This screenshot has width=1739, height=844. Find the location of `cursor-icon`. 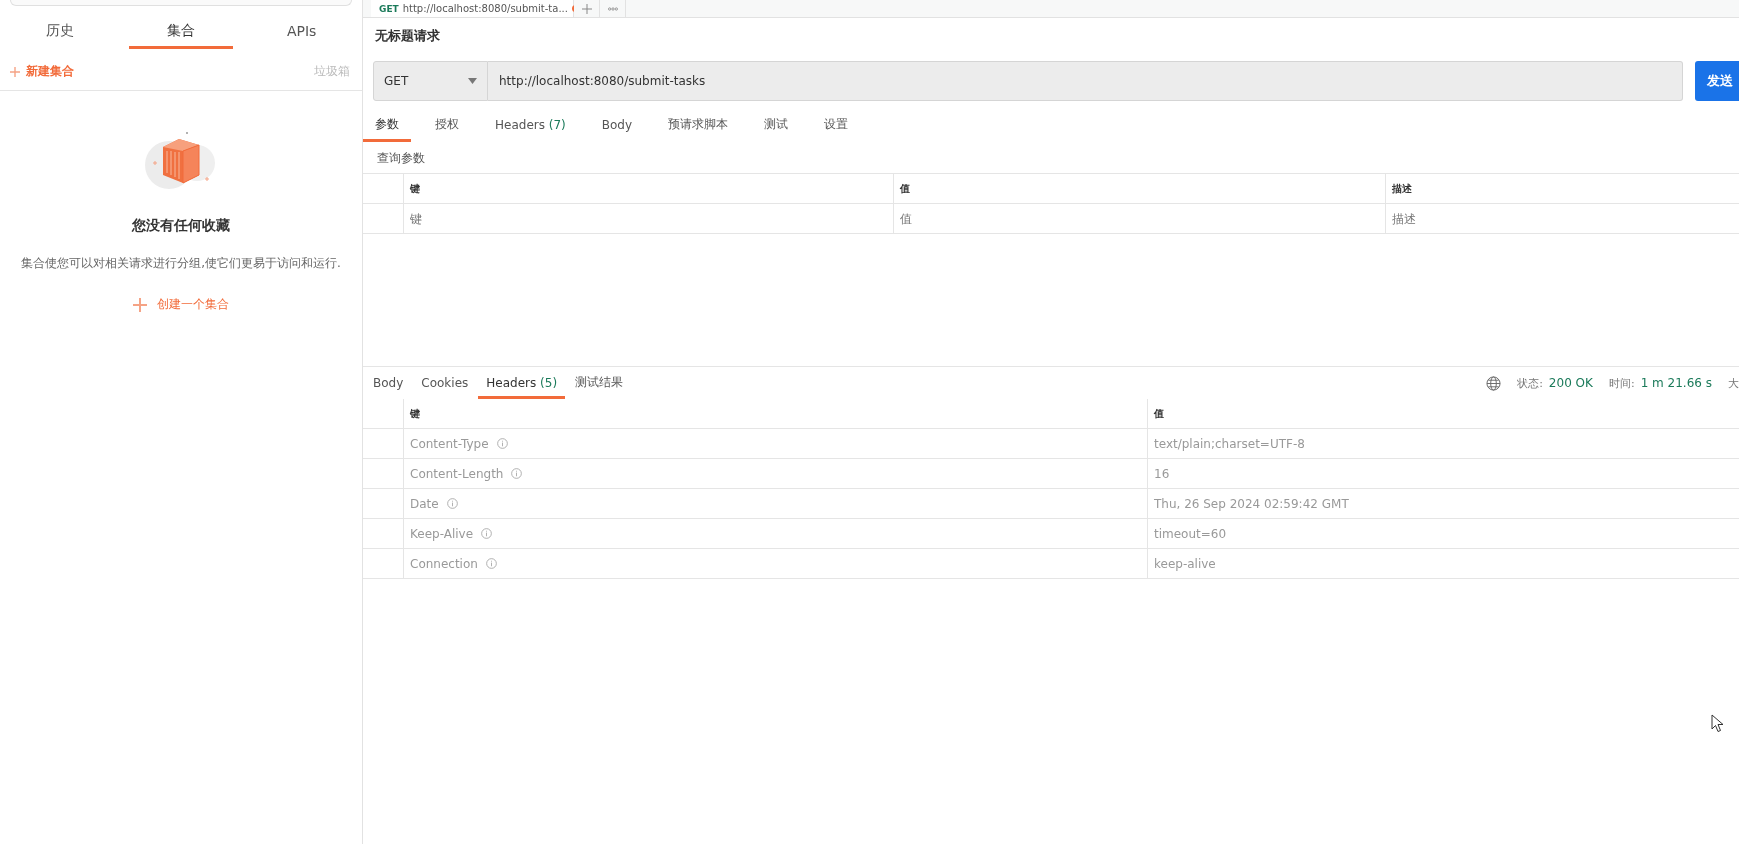

cursor-icon is located at coordinates (1717, 723).